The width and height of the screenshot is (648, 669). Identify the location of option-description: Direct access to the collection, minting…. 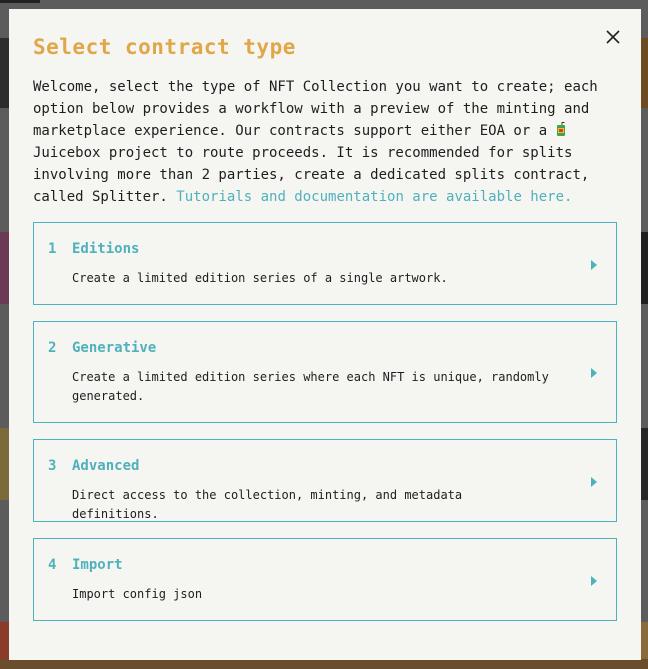
(267, 504).